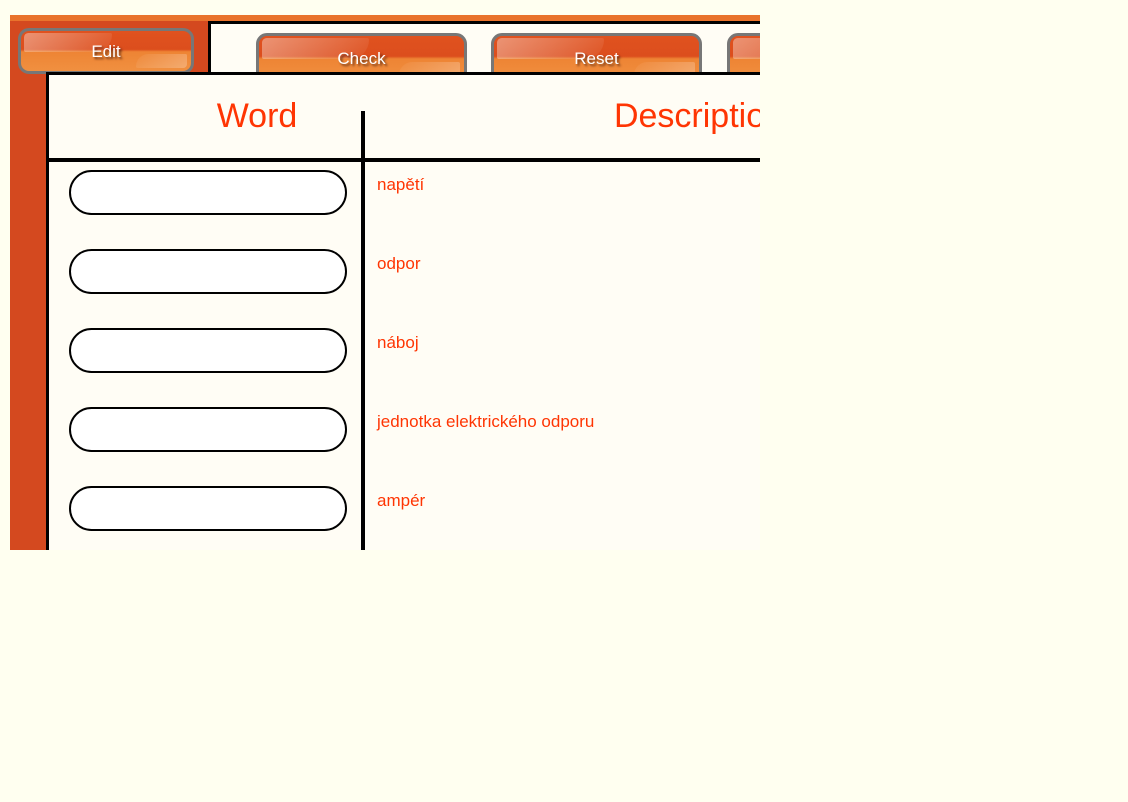 The image size is (1128, 802). Describe the element at coordinates (404, 360) in the screenshot. I see `table-row: náboj` at that location.